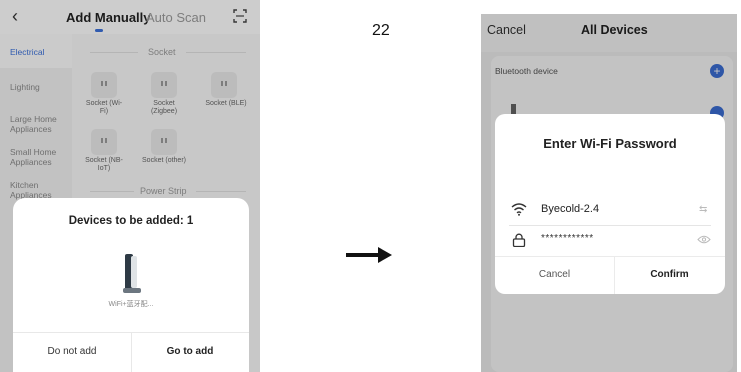 The height and width of the screenshot is (372, 741). I want to click on step-number: 22, so click(381, 30).